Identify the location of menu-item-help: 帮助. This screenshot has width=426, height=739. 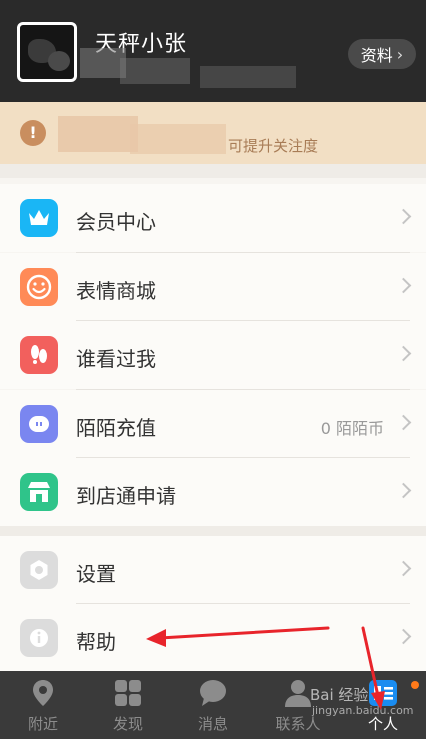
(213, 638).